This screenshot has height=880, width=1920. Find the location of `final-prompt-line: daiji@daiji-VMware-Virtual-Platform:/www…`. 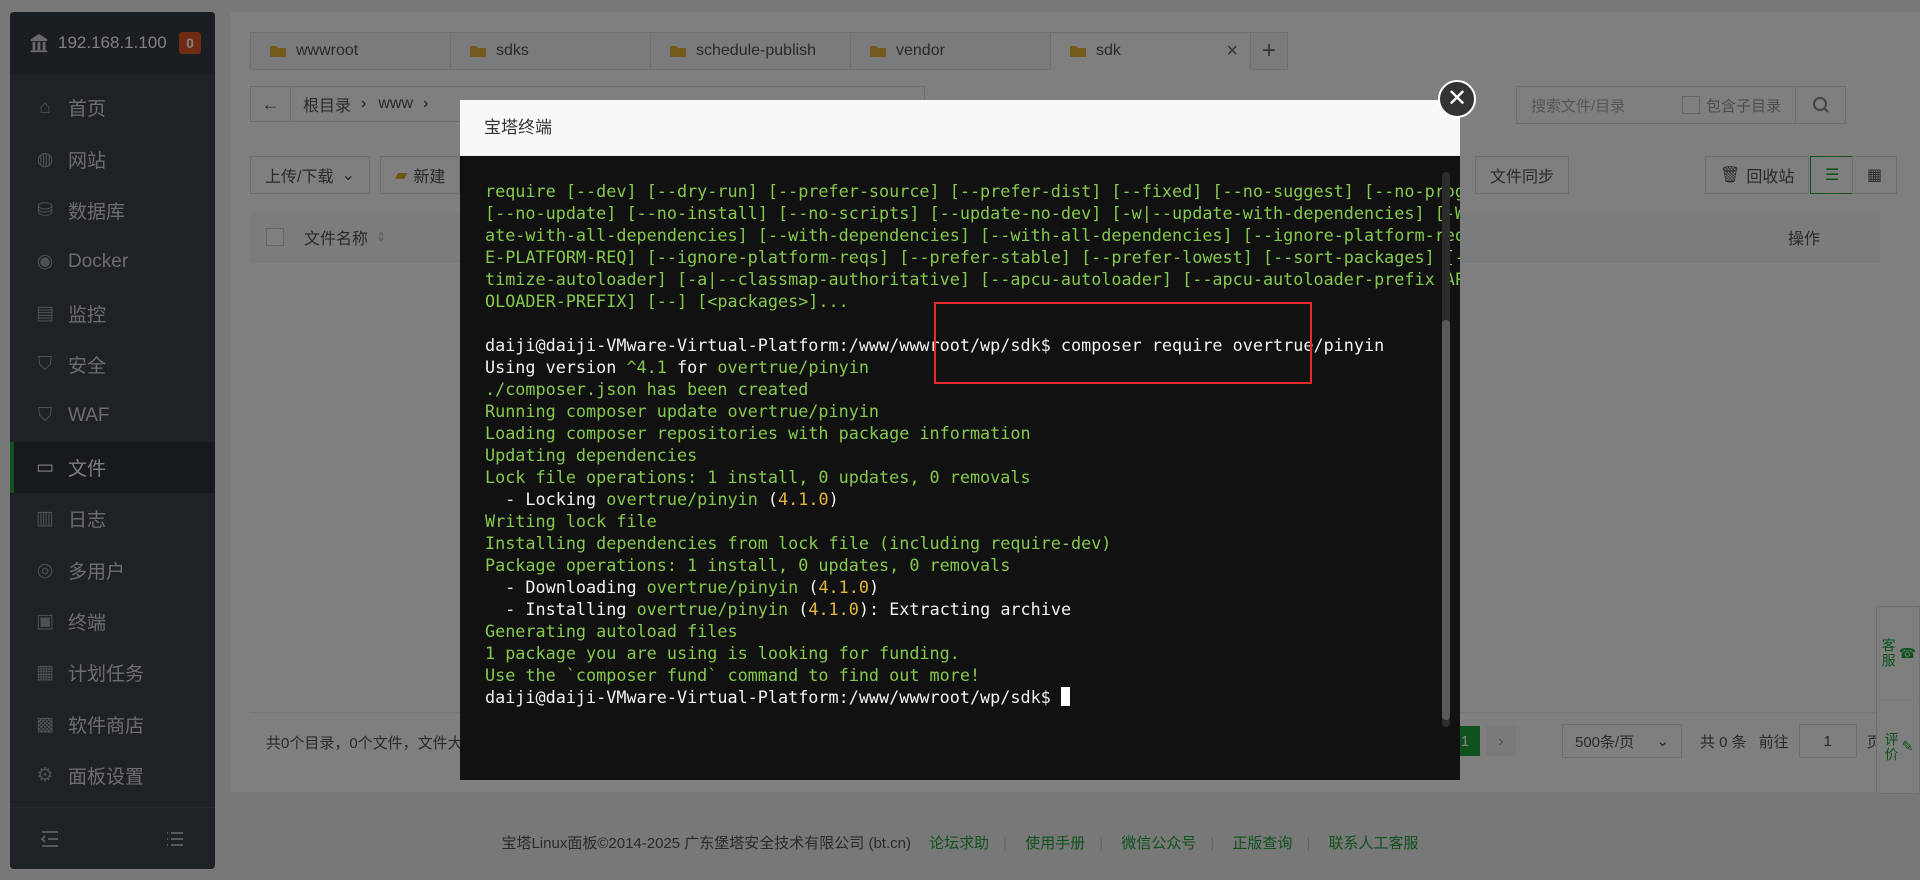

final-prompt-line: daiji@daiji-VMware-Virtual-Platform:/www… is located at coordinates (948, 697).